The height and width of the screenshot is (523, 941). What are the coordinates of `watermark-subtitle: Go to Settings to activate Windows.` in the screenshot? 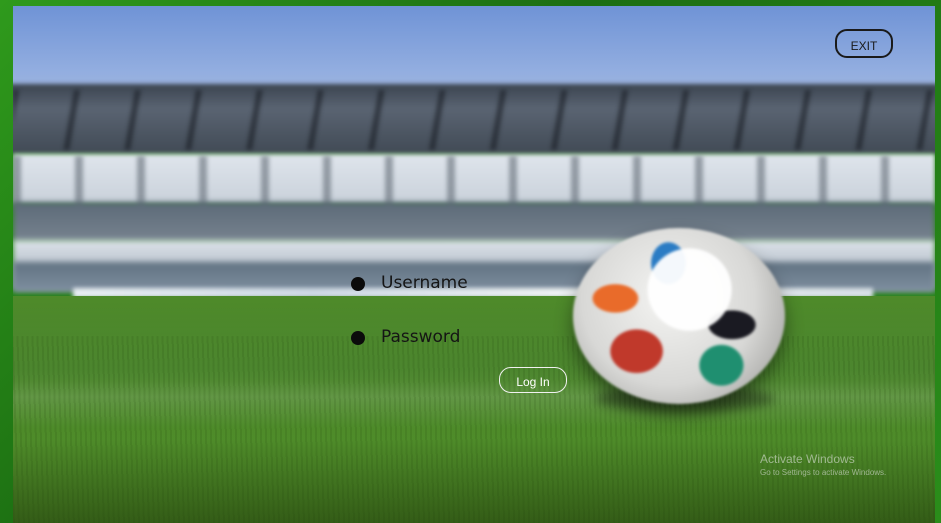 It's located at (823, 472).